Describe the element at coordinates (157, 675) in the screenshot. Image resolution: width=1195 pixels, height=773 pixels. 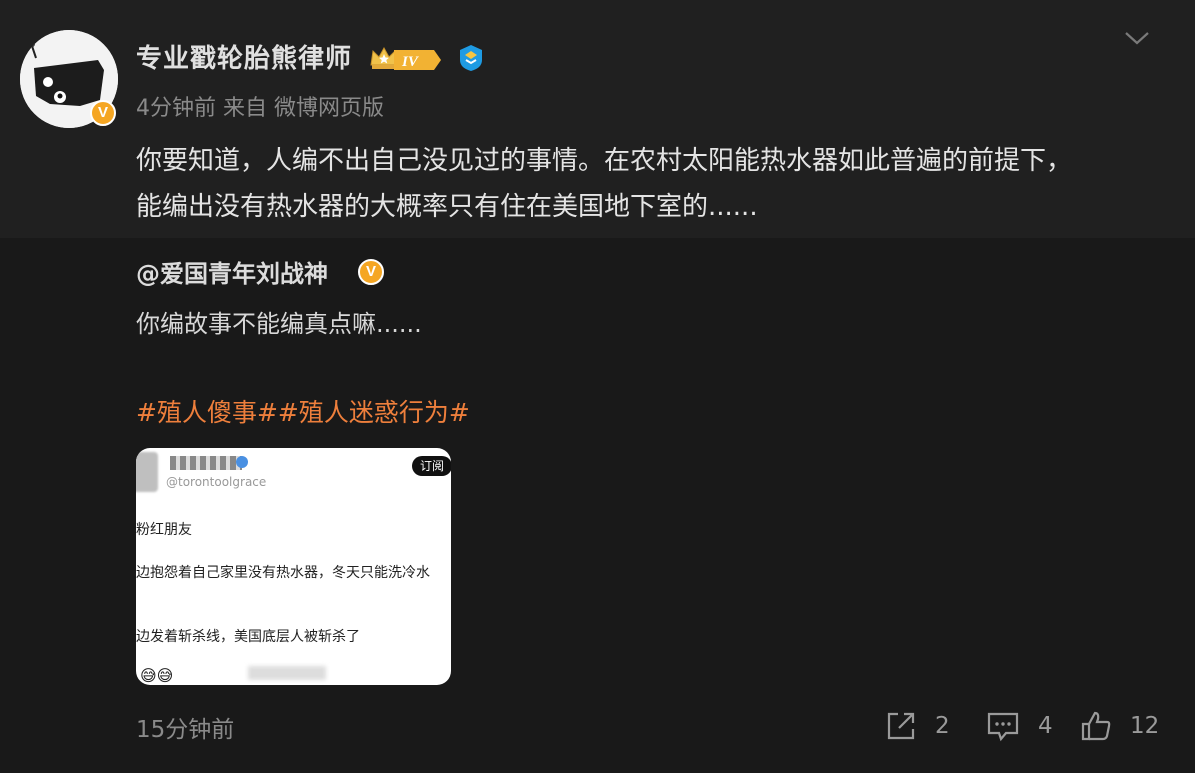
I see `image-emoji: 😅😅` at that location.